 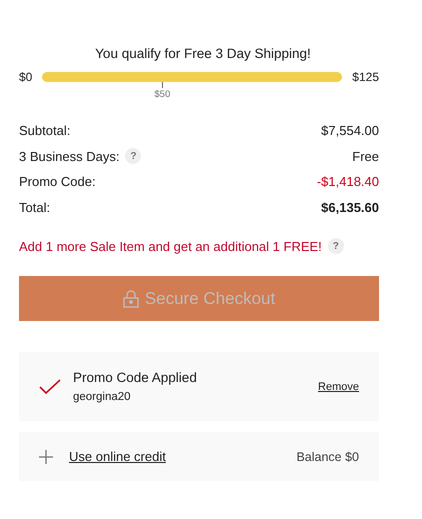 I want to click on tick-mark, so click(x=163, y=85).